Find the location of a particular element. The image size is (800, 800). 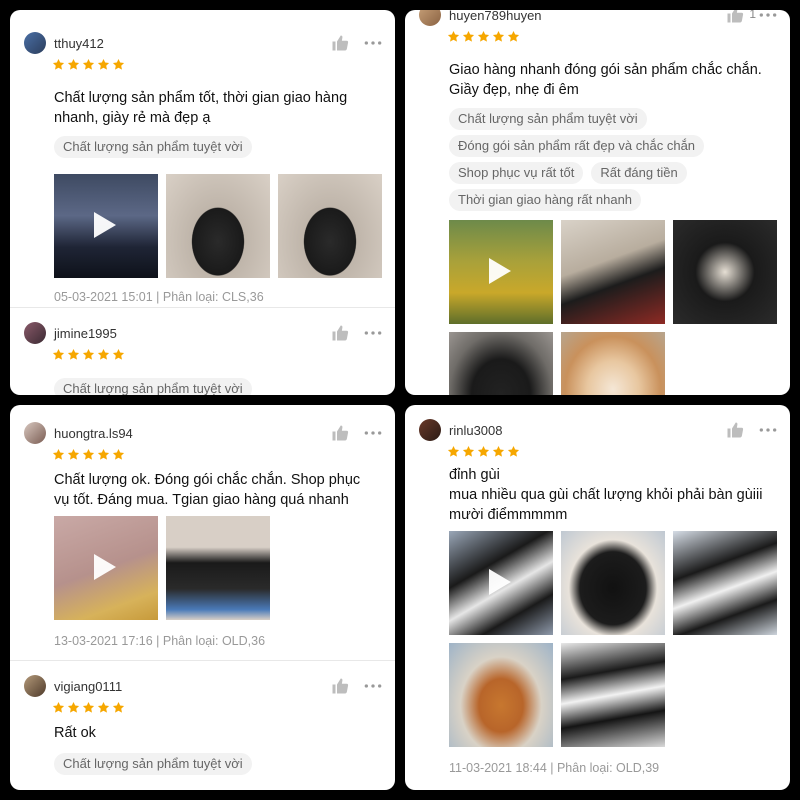

review-header: vigiang0111 is located at coordinates (203, 687).